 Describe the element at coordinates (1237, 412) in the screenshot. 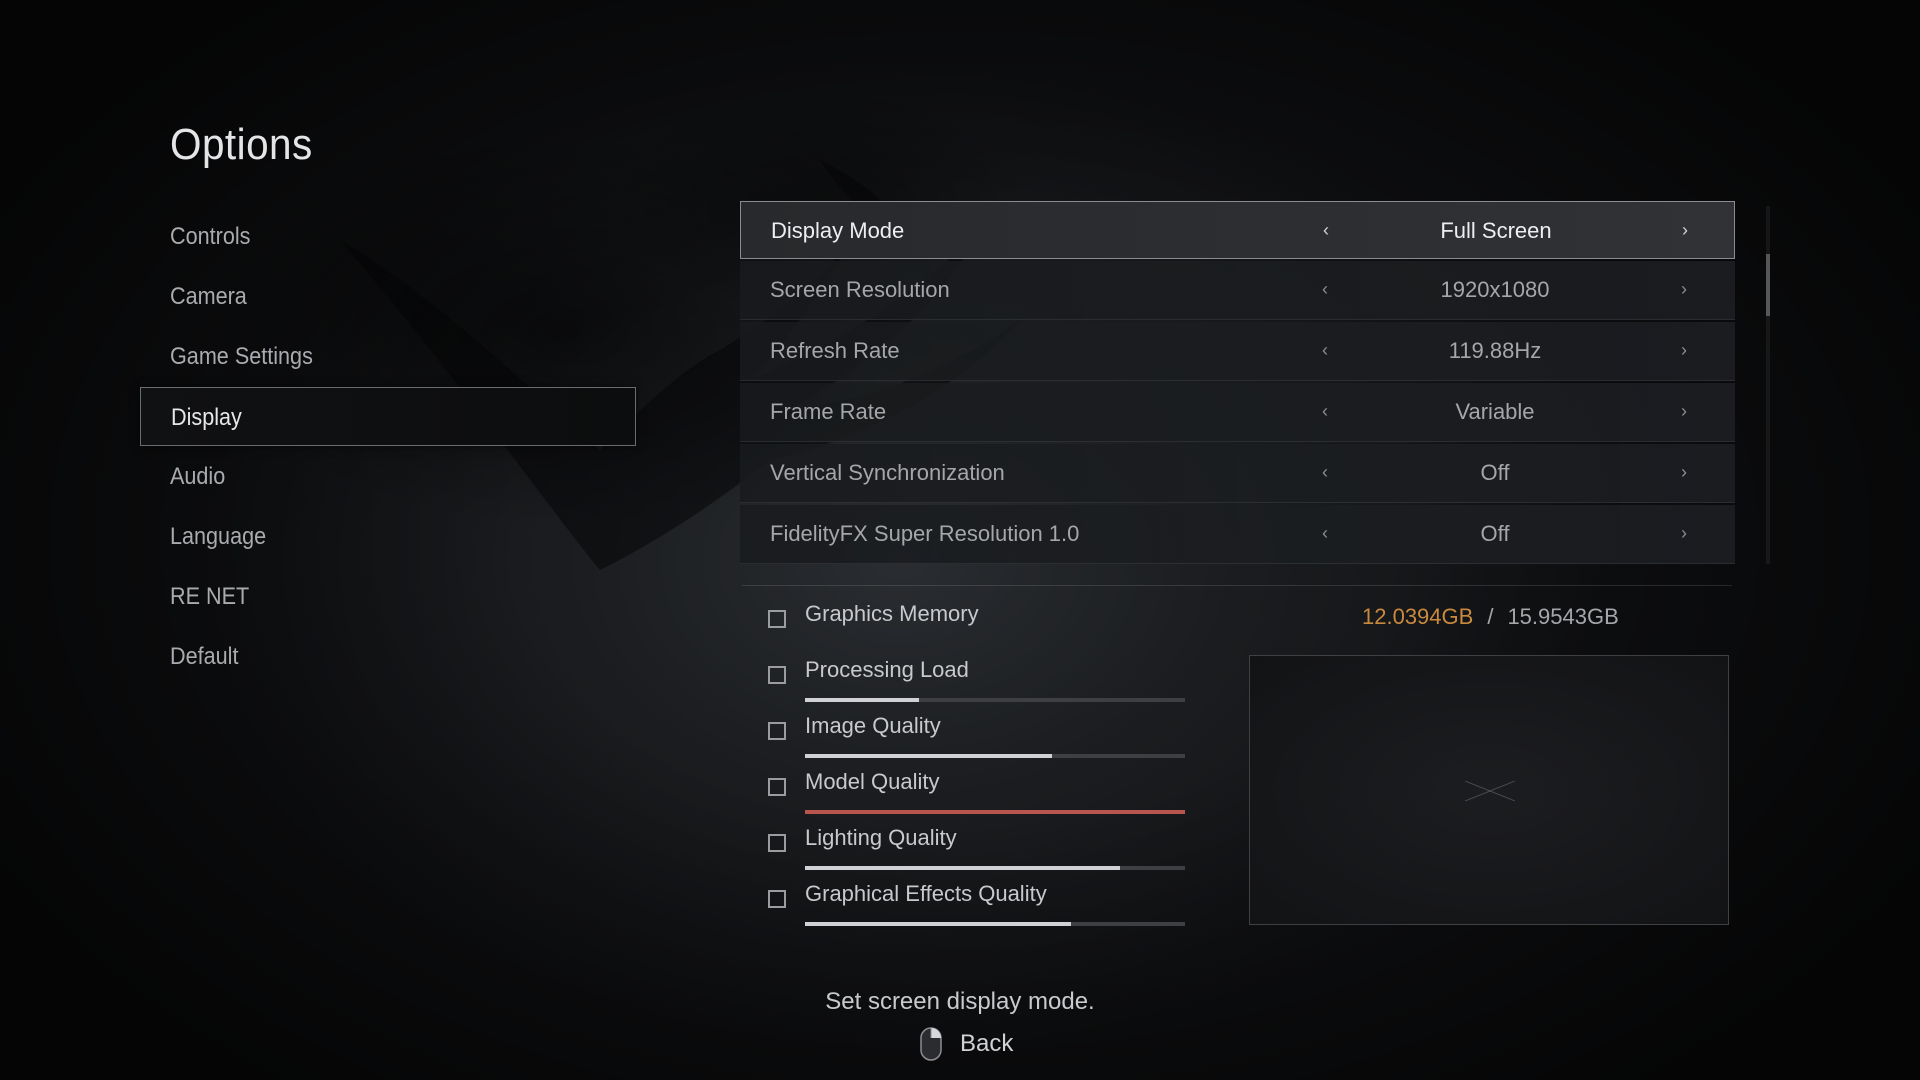

I see `setting-row-frame-rate: Frame Rate ‹ Variable ›` at that location.